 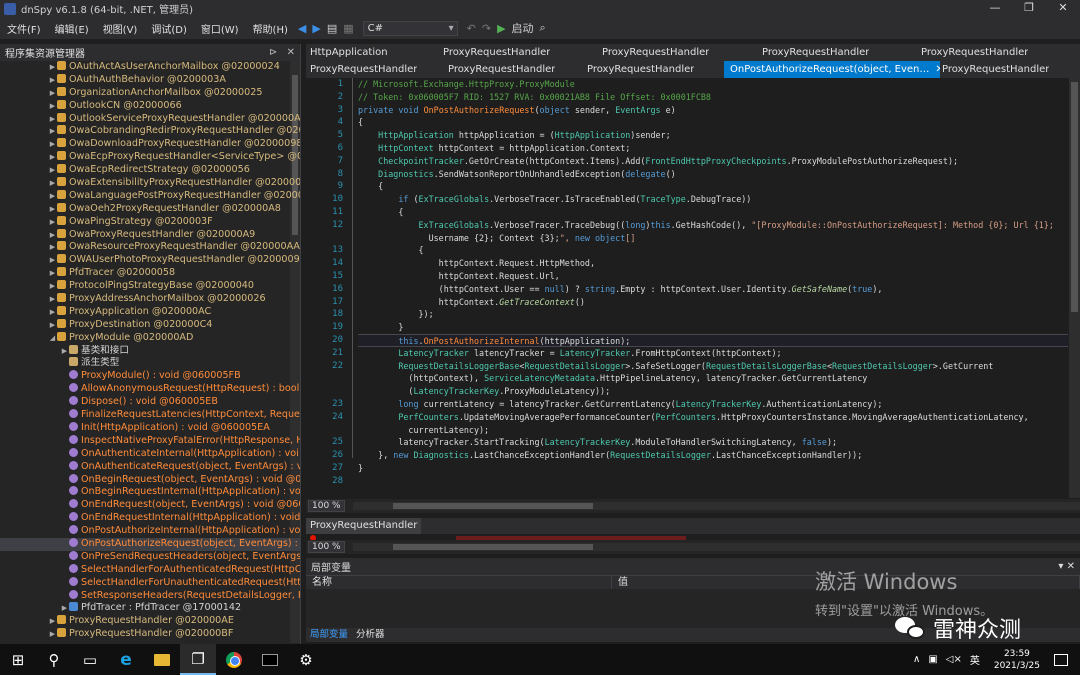 What do you see at coordinates (954, 659) in the screenshot?
I see `volume-icon: ◁×` at bounding box center [954, 659].